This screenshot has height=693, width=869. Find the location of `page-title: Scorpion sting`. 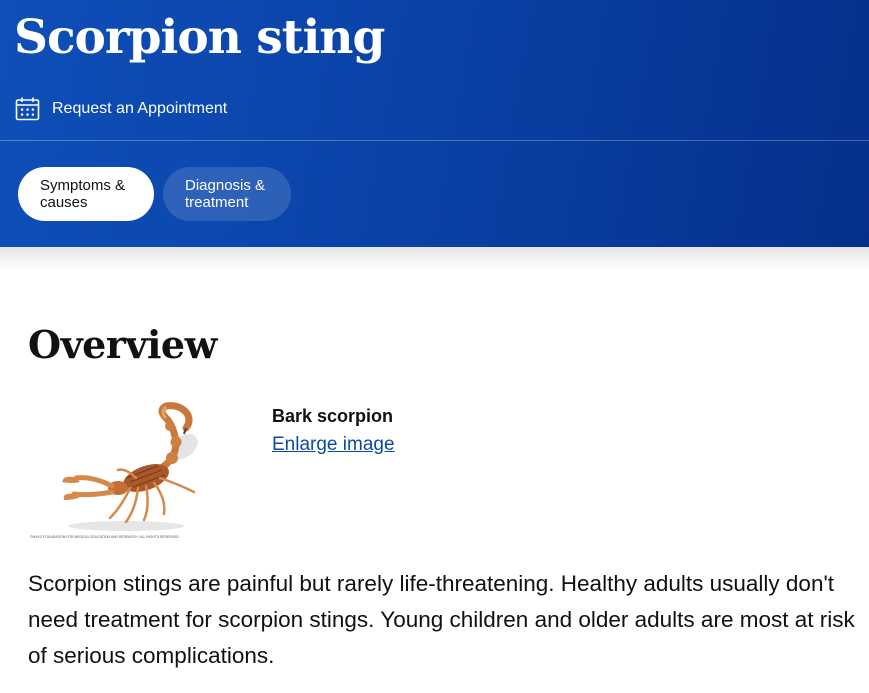

page-title: Scorpion sting is located at coordinates (199, 37).